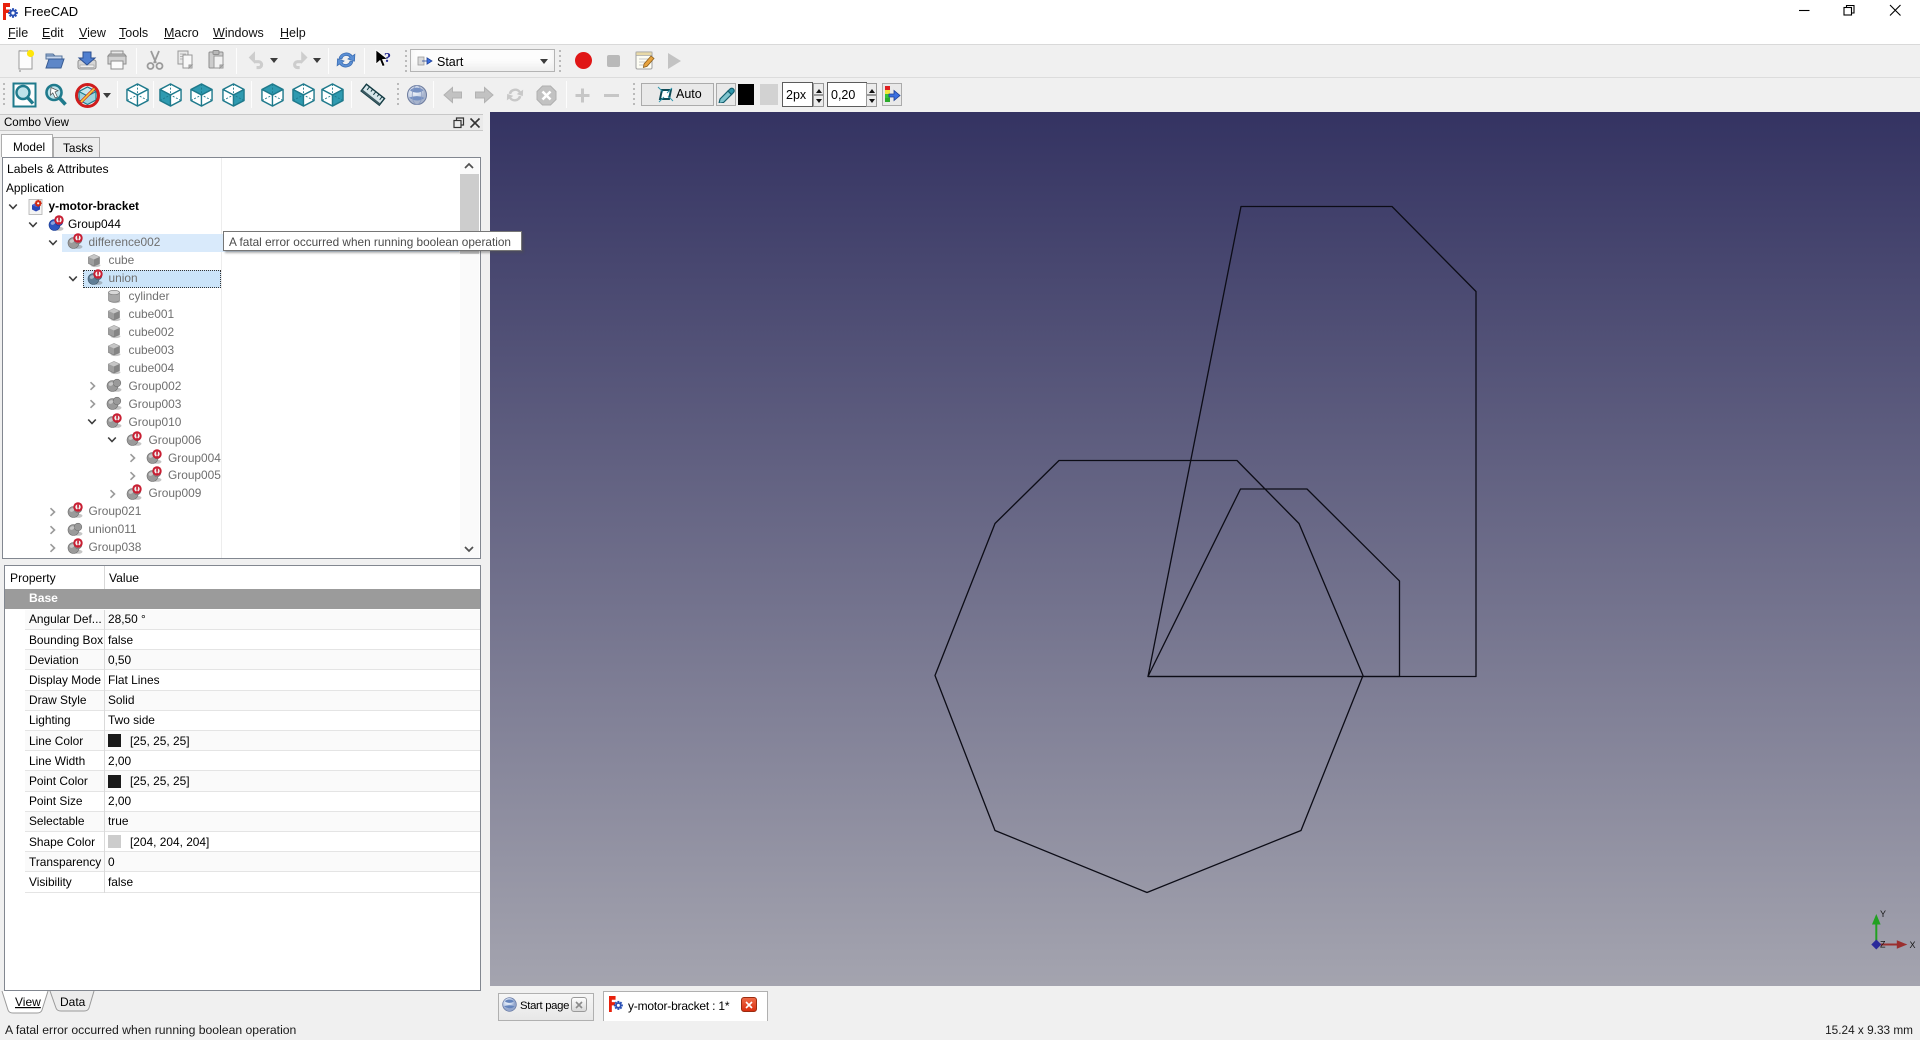 The width and height of the screenshot is (1920, 1040). What do you see at coordinates (1883, 944) in the screenshot?
I see `svg-text: Z` at bounding box center [1883, 944].